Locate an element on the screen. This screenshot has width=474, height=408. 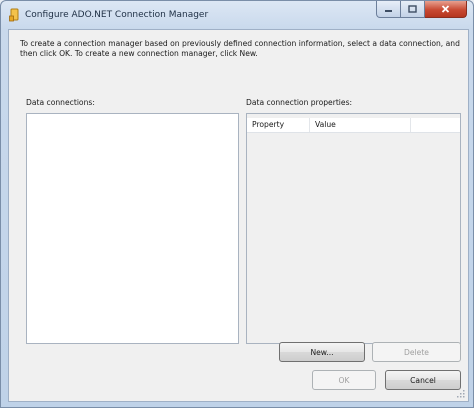
window-title: Configure ADO.NET Connection Manager is located at coordinates (117, 15).